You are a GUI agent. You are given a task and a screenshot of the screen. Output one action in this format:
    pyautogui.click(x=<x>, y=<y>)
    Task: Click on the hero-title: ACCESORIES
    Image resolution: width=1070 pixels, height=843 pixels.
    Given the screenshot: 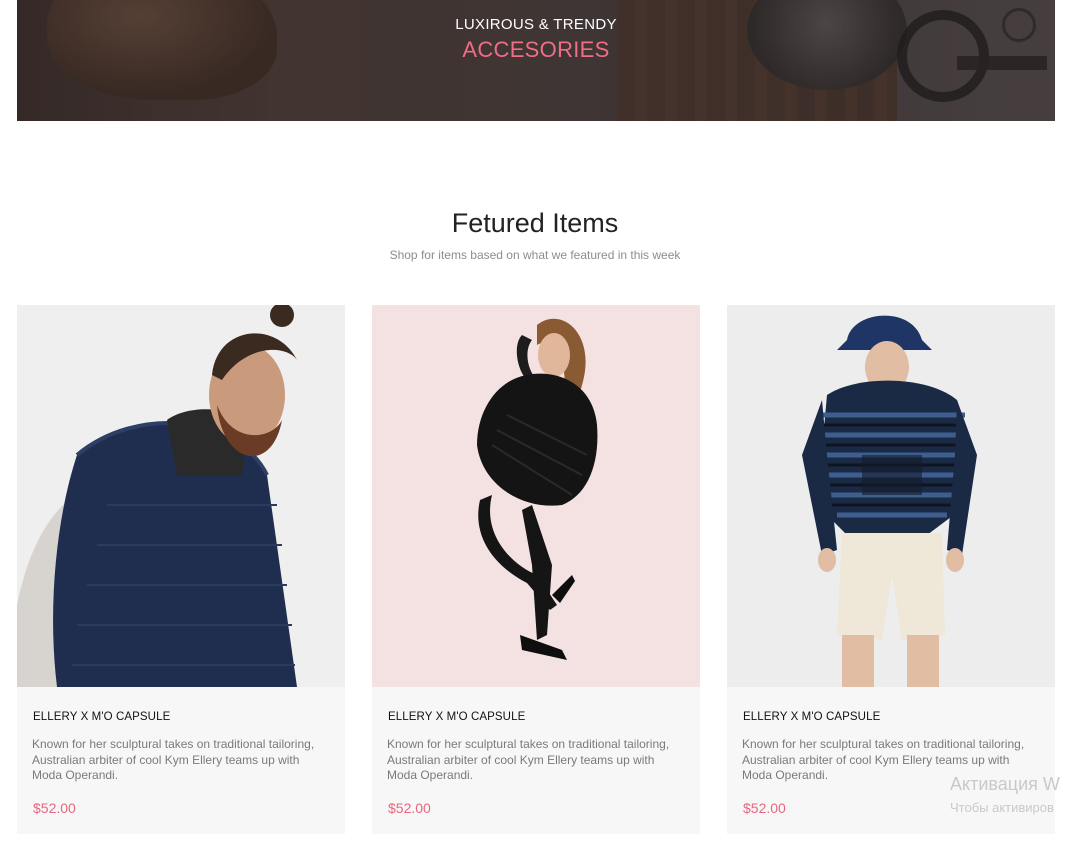 What is the action you would take?
    pyautogui.click(x=536, y=50)
    